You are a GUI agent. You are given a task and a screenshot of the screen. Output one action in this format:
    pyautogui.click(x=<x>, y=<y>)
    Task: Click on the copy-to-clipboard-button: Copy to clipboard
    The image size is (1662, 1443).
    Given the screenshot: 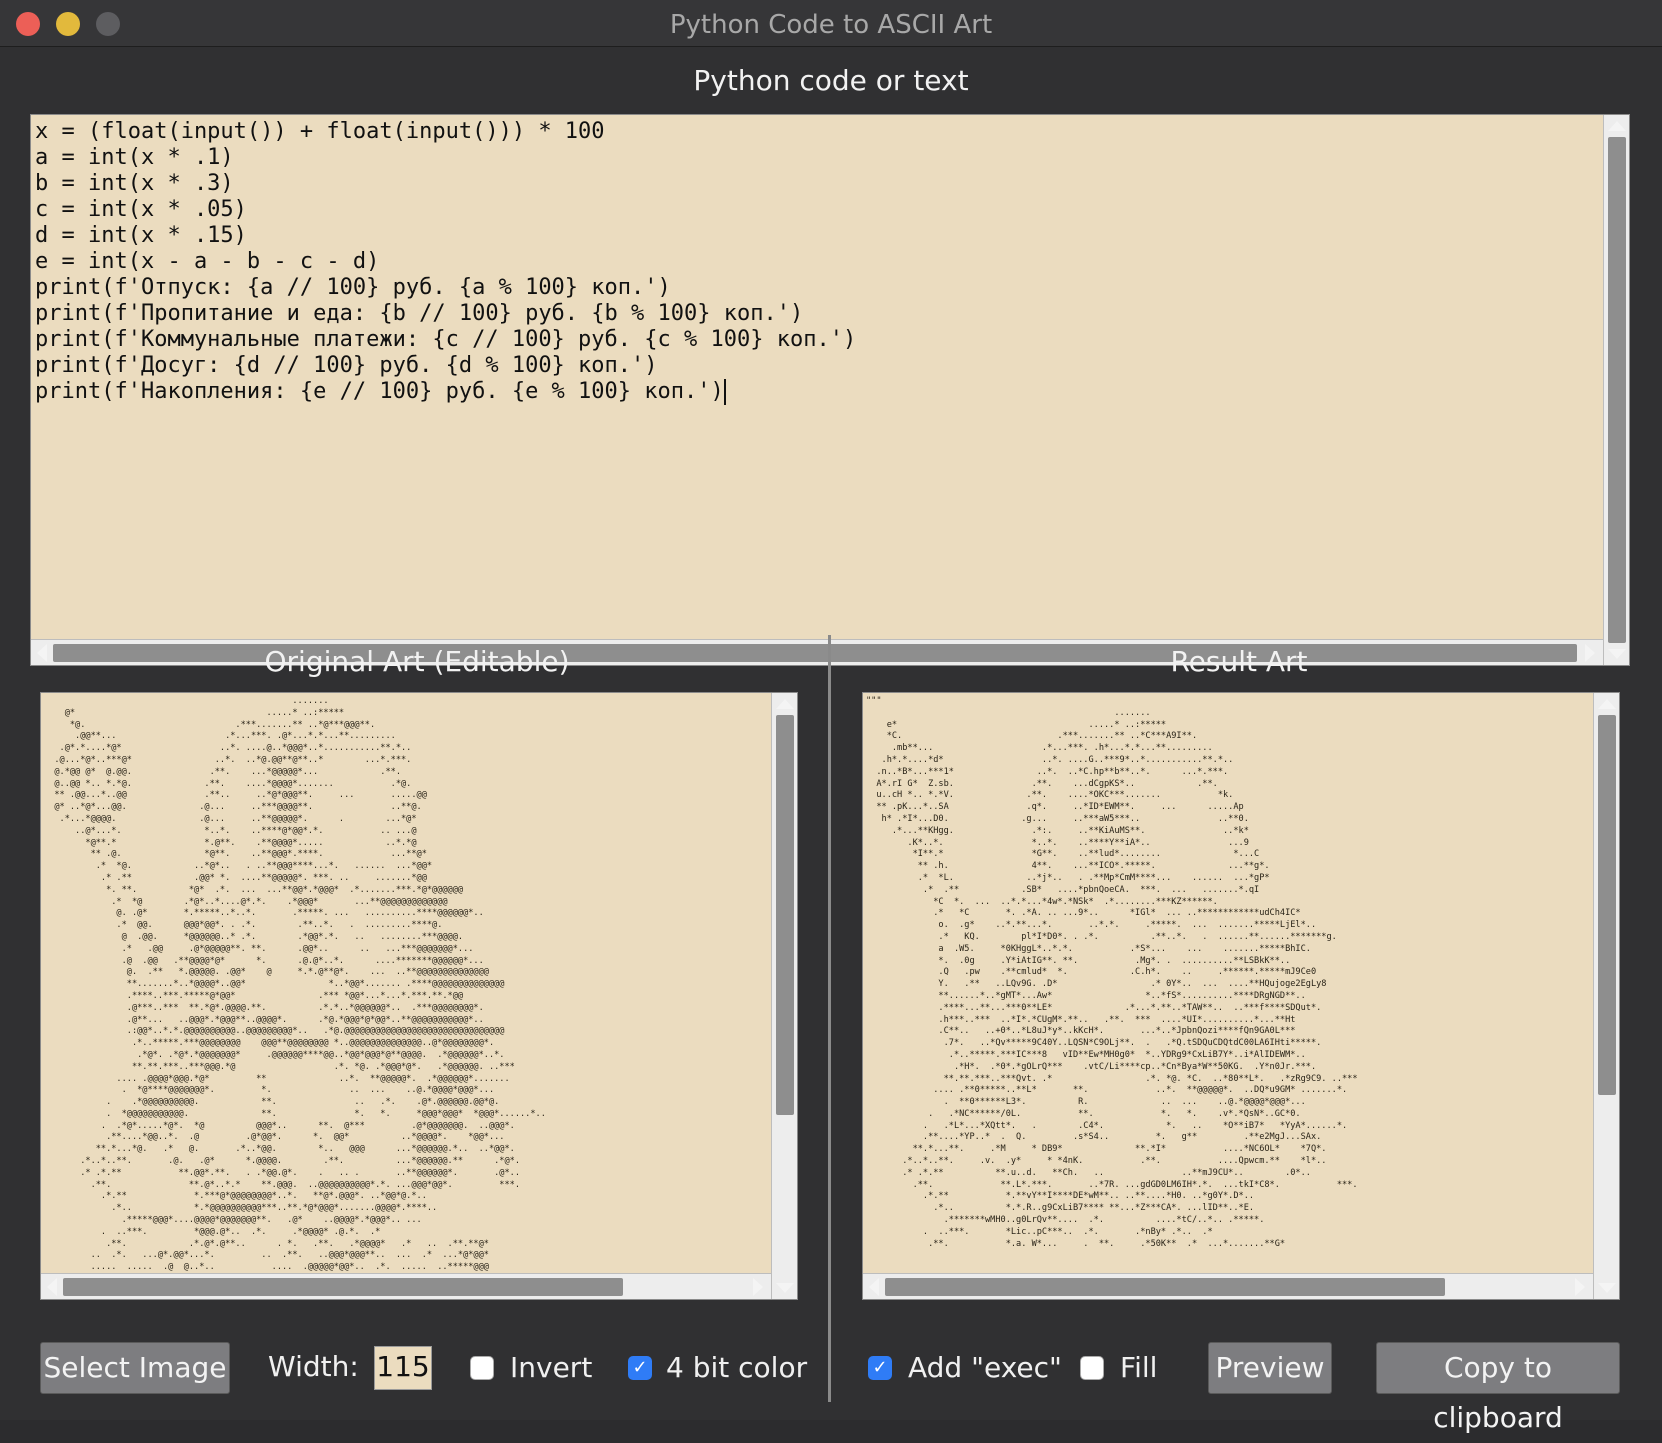 What is the action you would take?
    pyautogui.click(x=1498, y=1388)
    